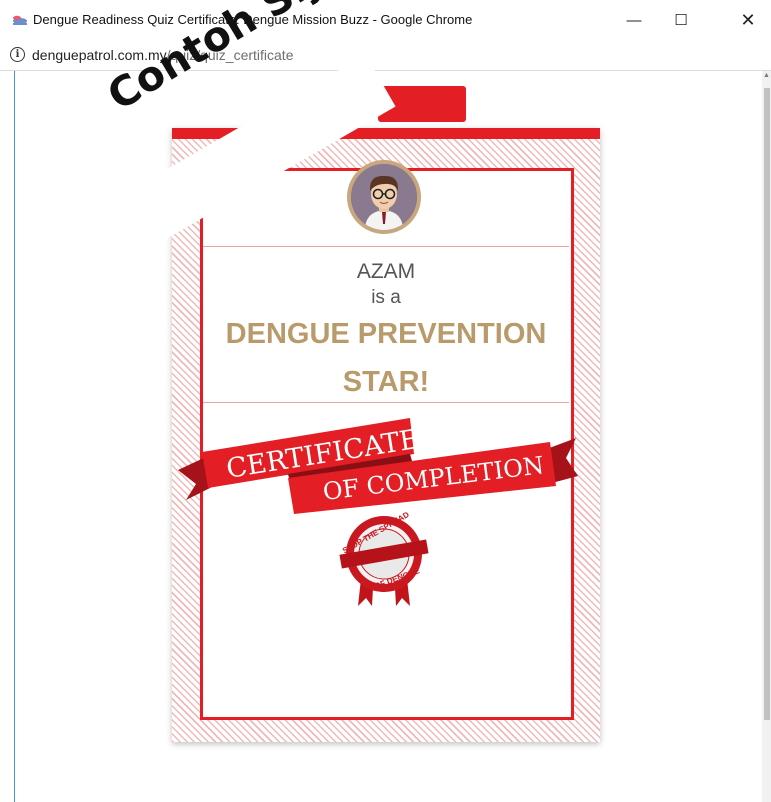  Describe the element at coordinates (767, 404) in the screenshot. I see `scrollbar-thumb` at that location.